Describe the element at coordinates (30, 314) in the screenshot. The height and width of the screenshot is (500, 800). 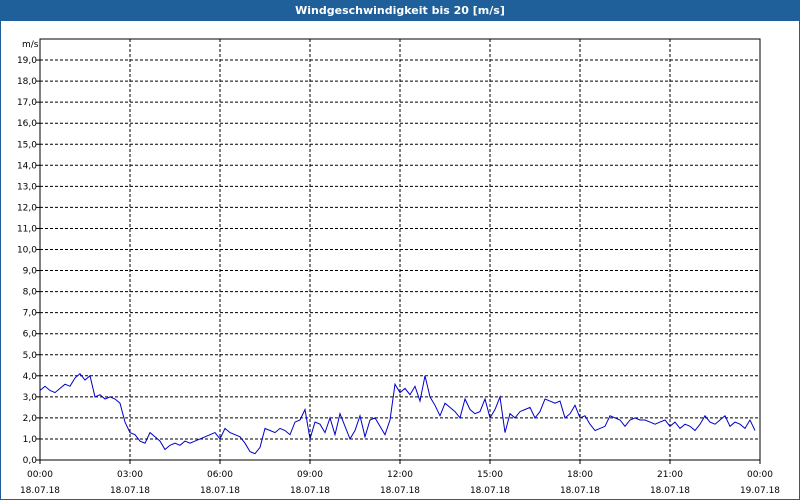
I see `y-tick-label: 7,0` at that location.